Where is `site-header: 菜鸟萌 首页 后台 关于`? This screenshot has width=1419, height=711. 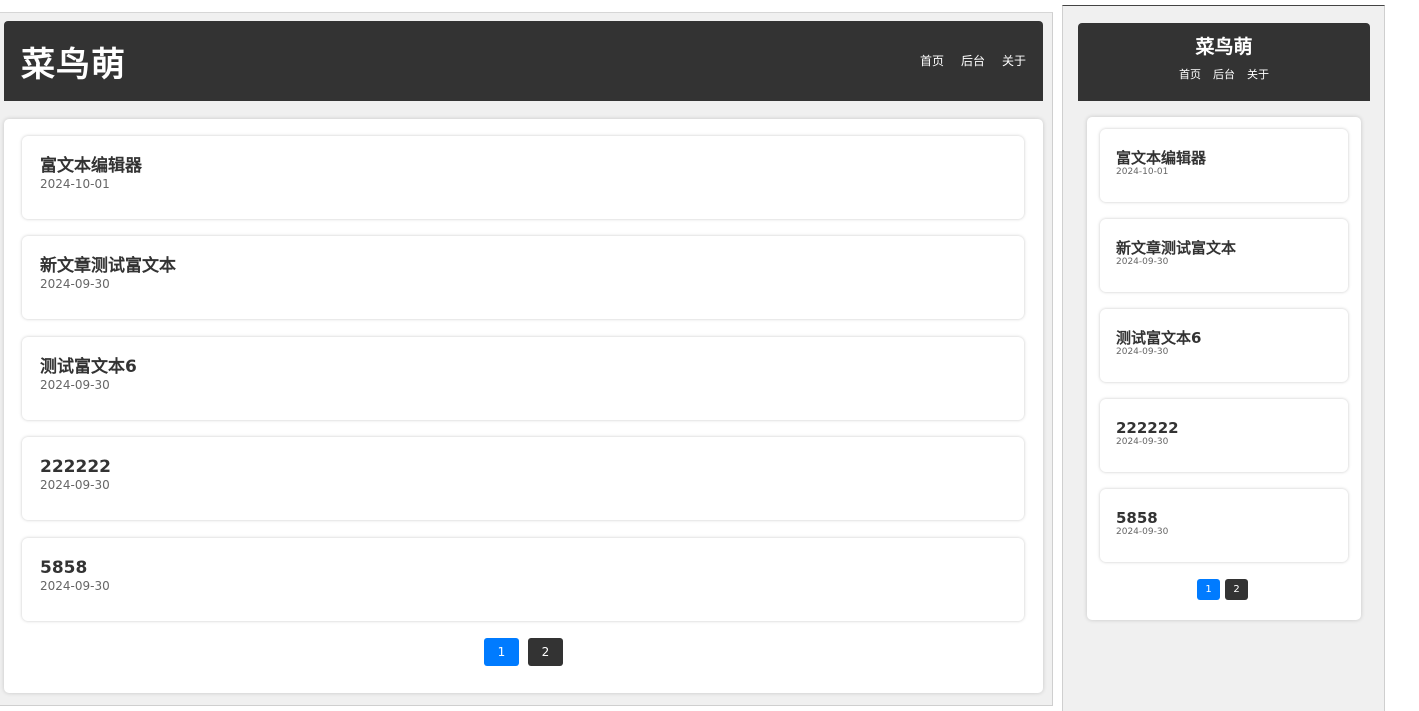 site-header: 菜鸟萌 首页 后台 关于 is located at coordinates (523, 61).